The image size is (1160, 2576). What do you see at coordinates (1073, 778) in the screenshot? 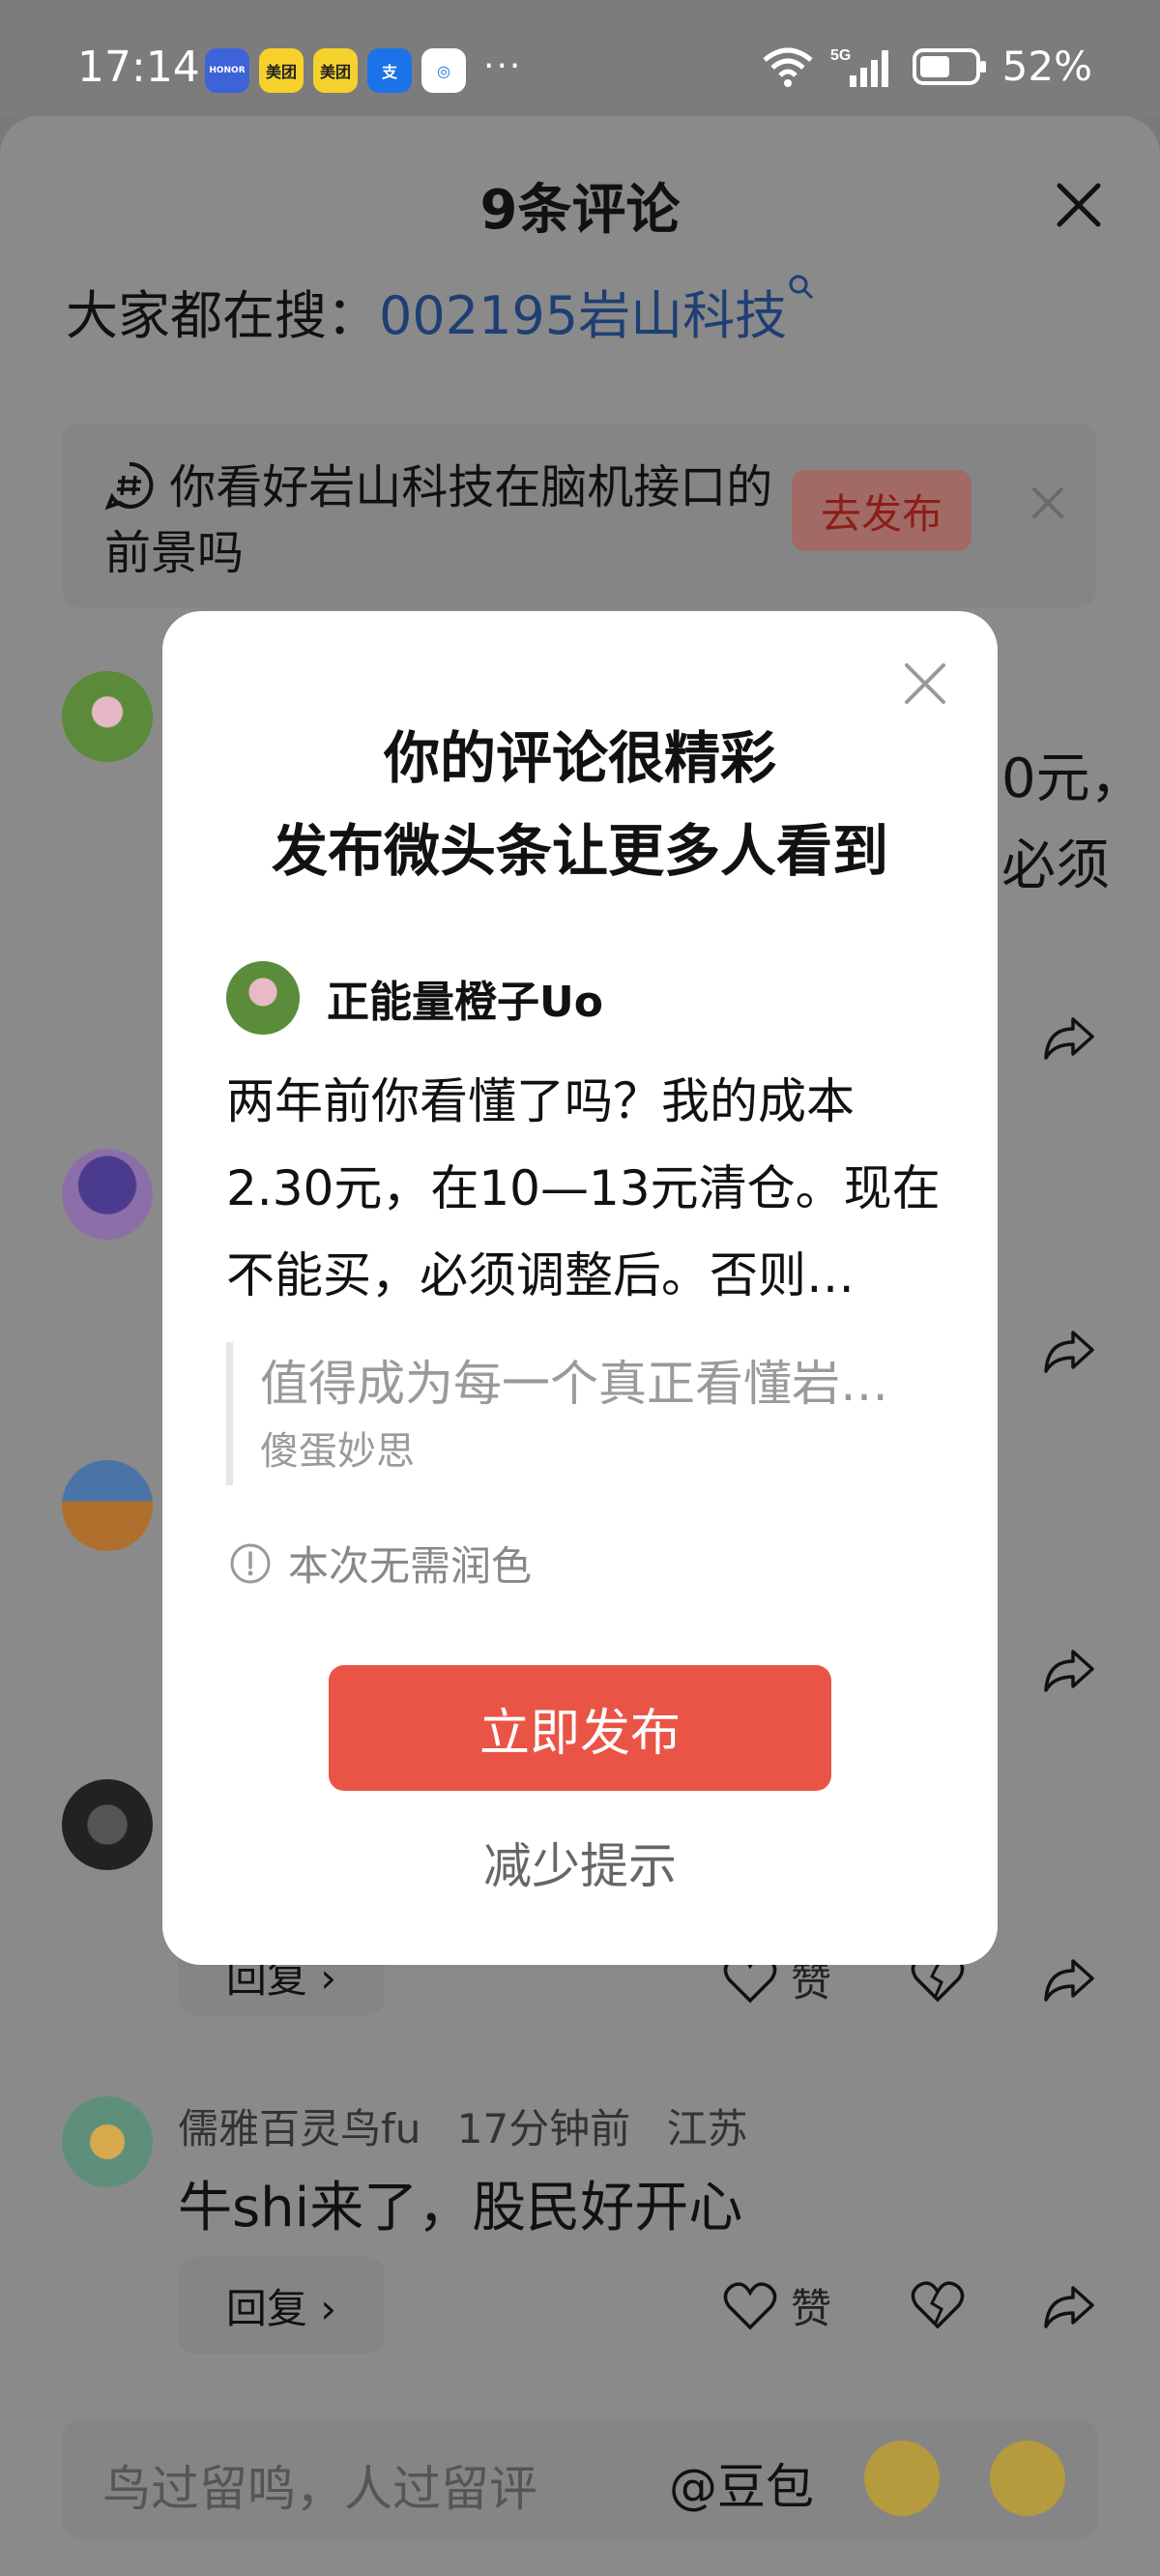
I see `comment-text-fragment: 0元，` at bounding box center [1073, 778].